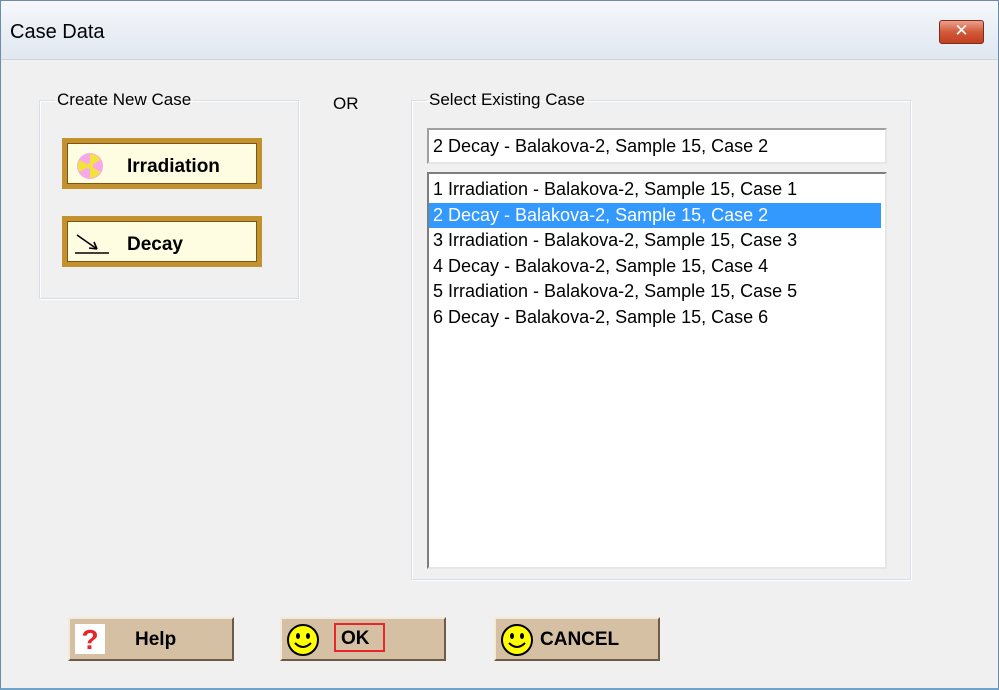 The image size is (999, 690). I want to click on decay-button: Decay, so click(162, 241).